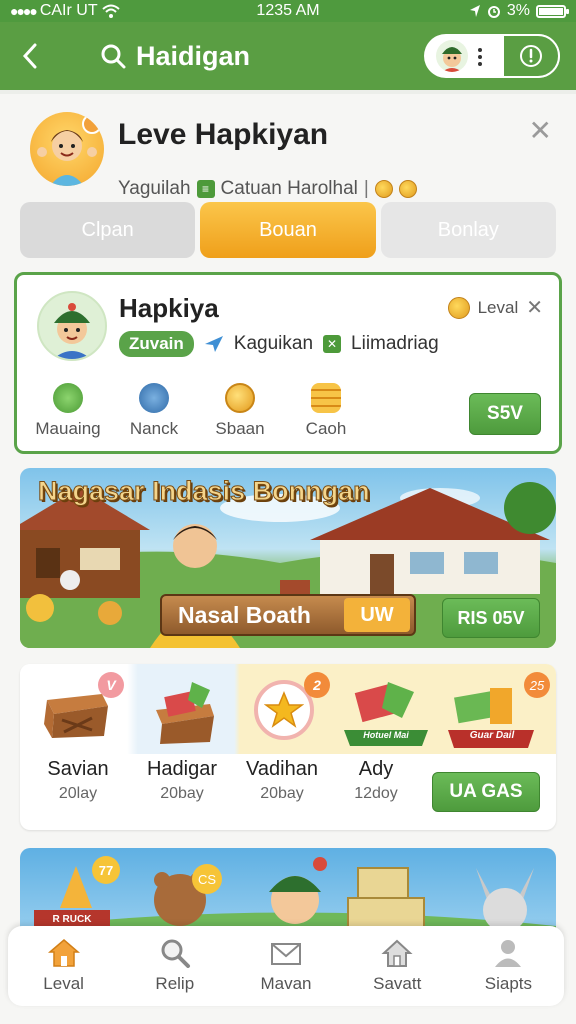  I want to click on reward-days: 12doy, so click(376, 793).